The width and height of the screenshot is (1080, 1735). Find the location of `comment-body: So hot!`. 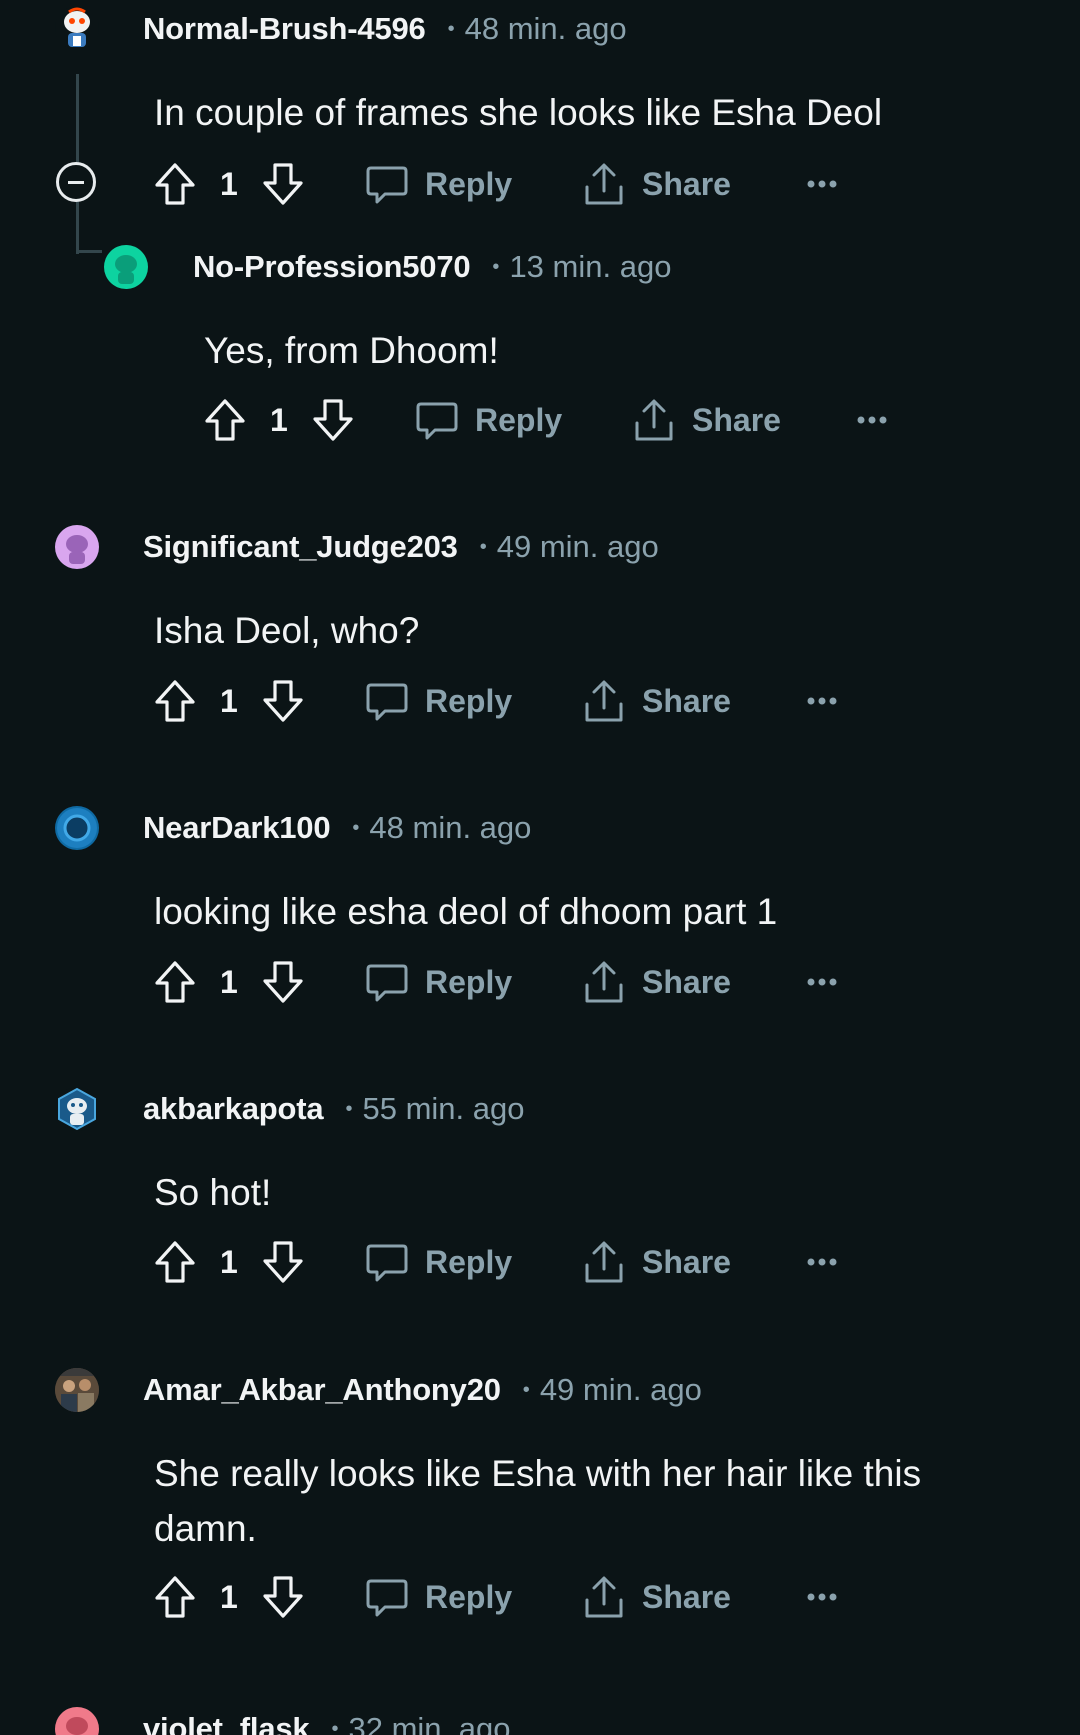

comment-body: So hot! is located at coordinates (213, 1192).